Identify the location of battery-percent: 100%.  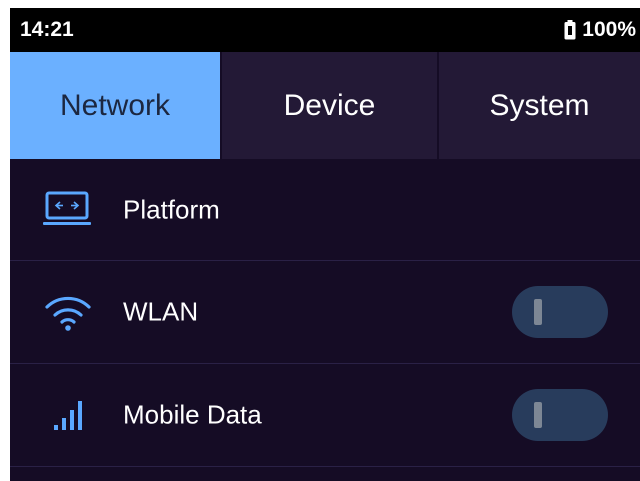
(609, 29).